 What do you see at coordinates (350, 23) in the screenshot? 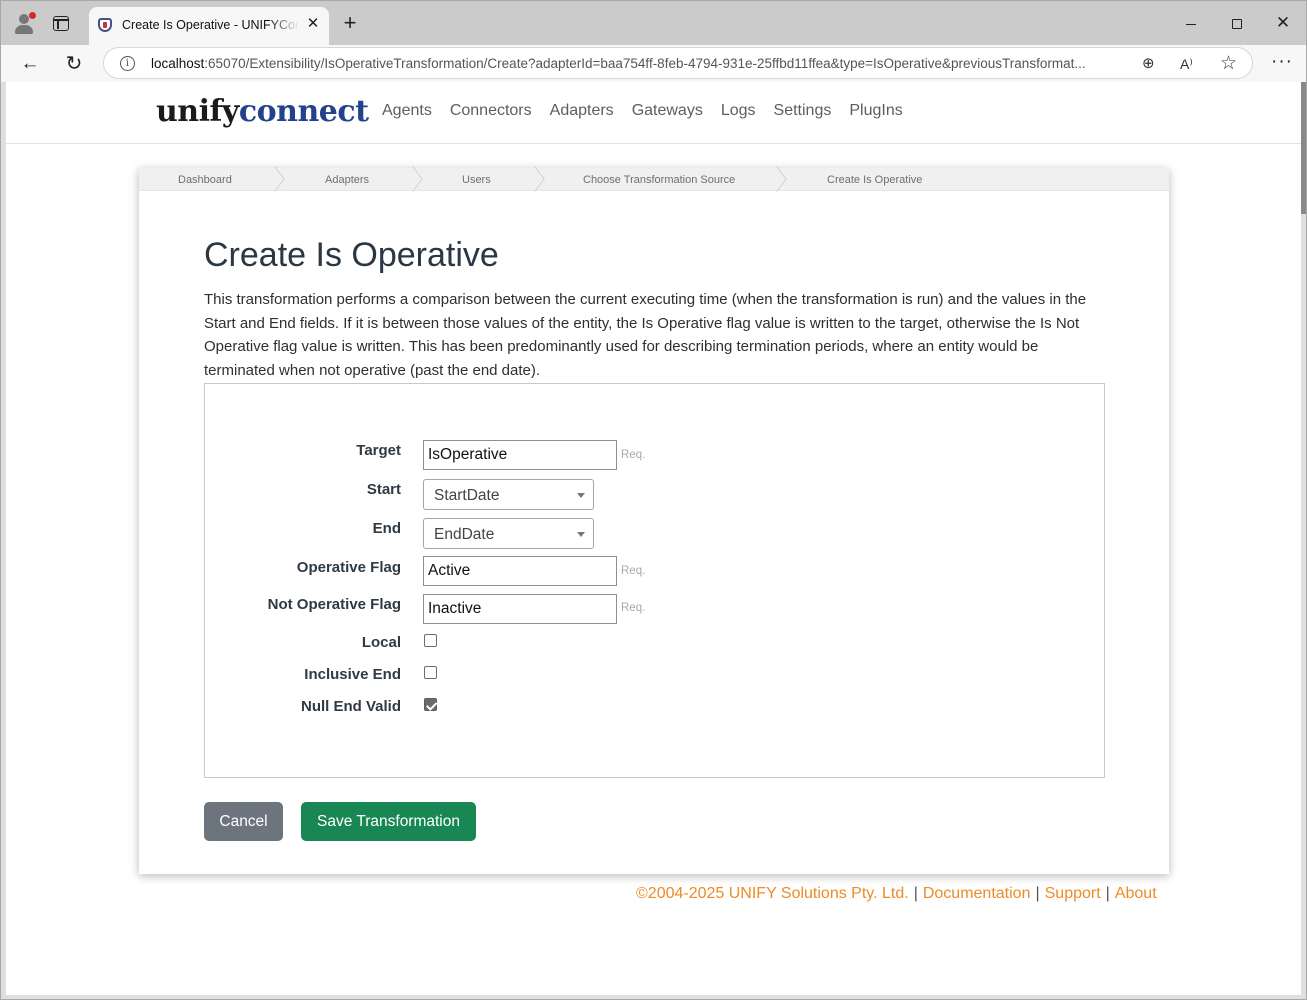
I see `new-tab-icon: +` at bounding box center [350, 23].